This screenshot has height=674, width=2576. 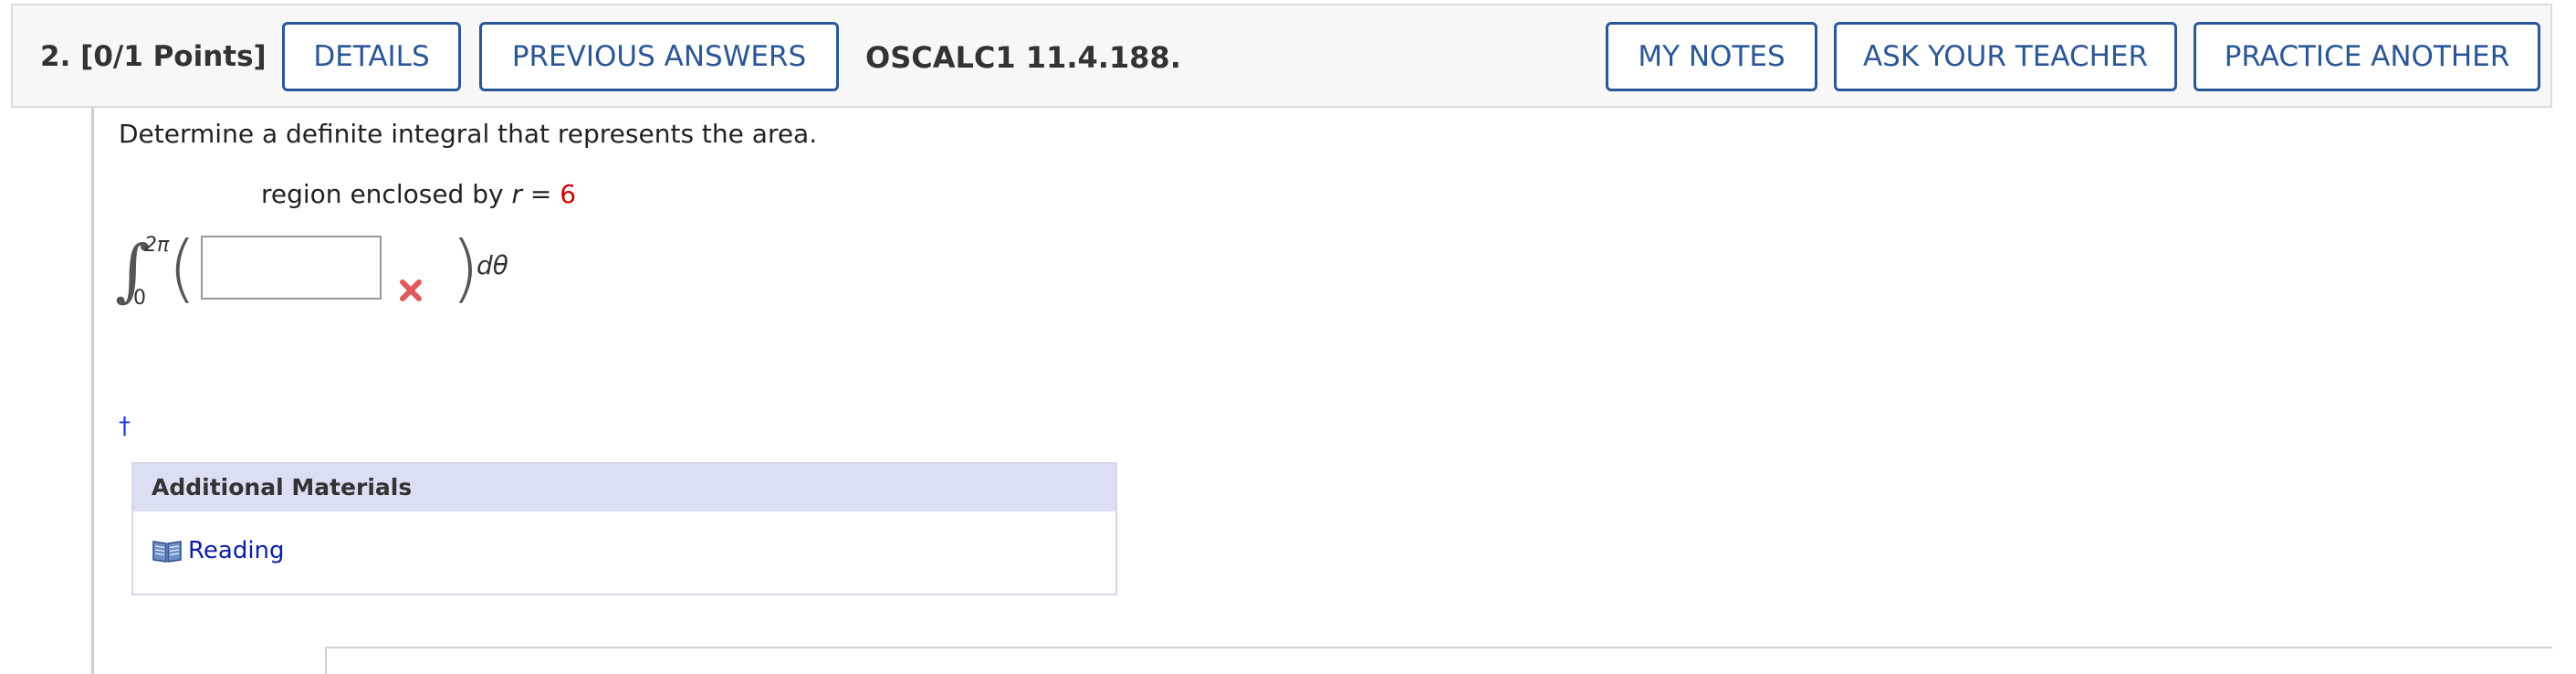 What do you see at coordinates (236, 550) in the screenshot?
I see `reading-link-label: Reading` at bounding box center [236, 550].